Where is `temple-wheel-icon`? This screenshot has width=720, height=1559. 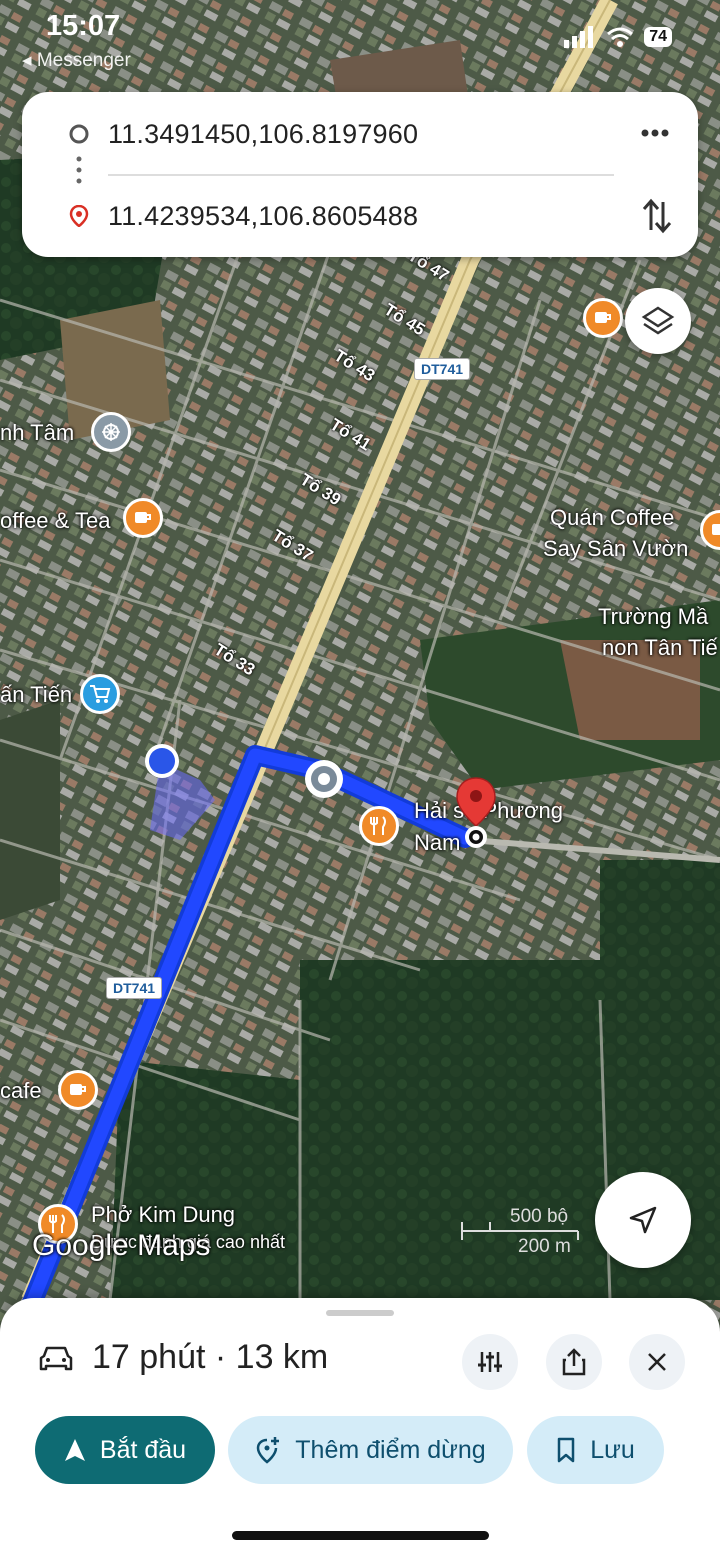
temple-wheel-icon is located at coordinates (111, 432).